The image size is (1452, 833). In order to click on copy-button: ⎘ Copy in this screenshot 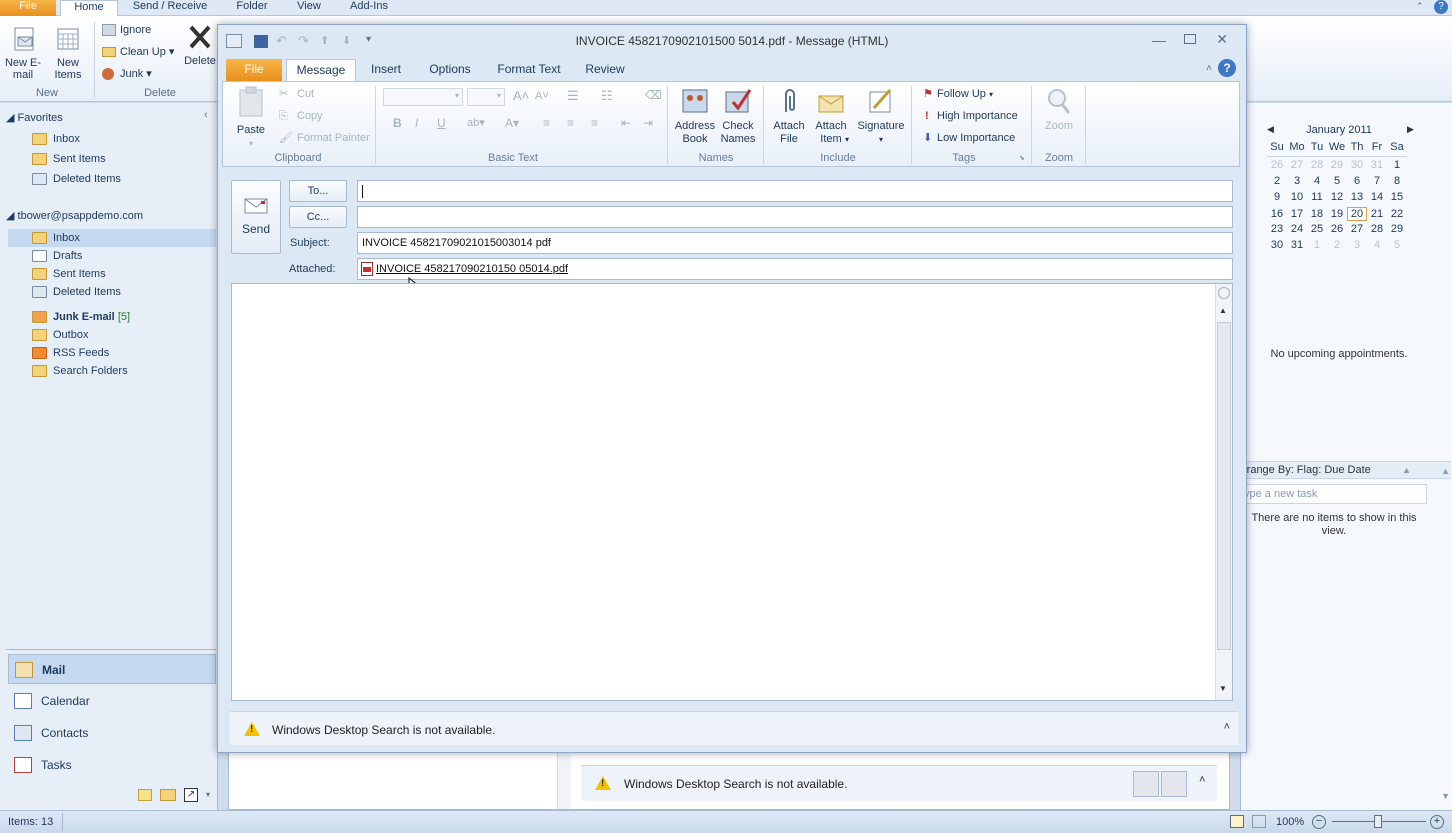, I will do `click(300, 116)`.